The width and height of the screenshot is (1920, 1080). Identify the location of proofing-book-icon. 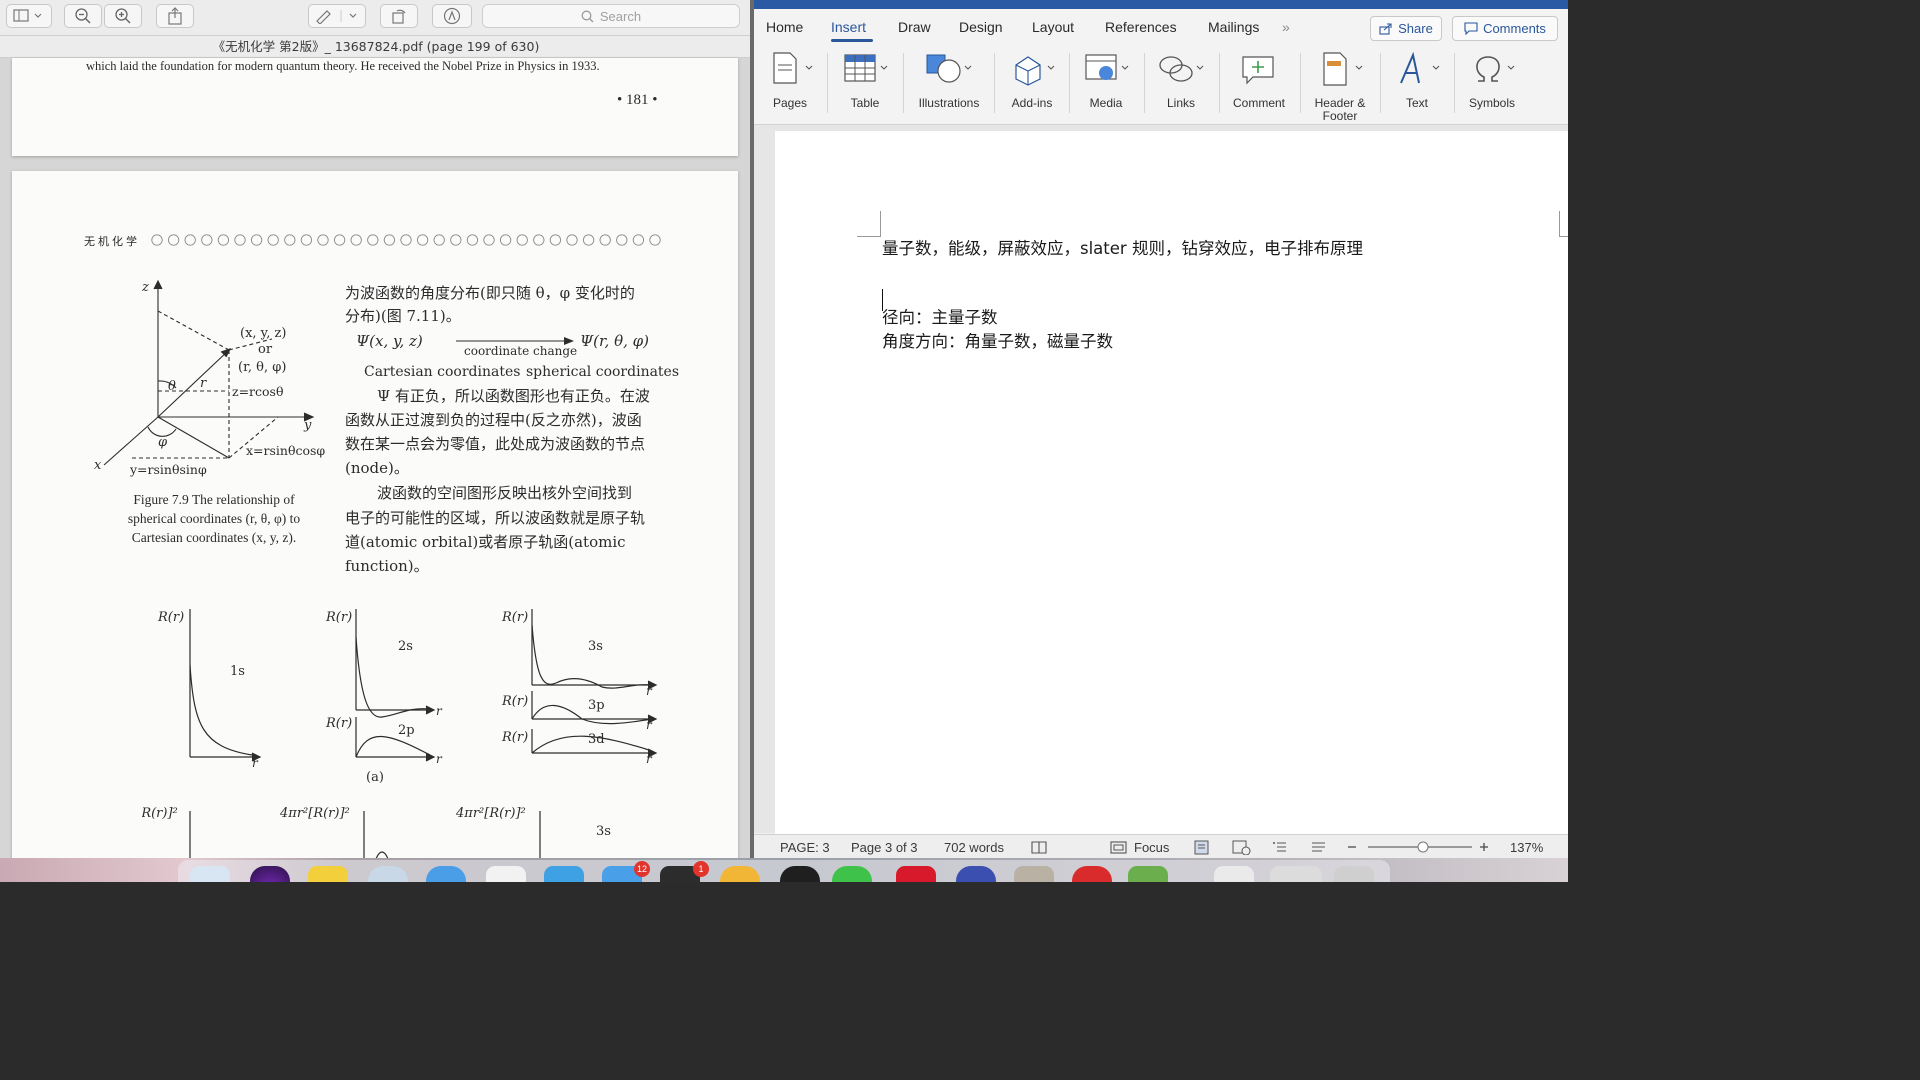
(1039, 847).